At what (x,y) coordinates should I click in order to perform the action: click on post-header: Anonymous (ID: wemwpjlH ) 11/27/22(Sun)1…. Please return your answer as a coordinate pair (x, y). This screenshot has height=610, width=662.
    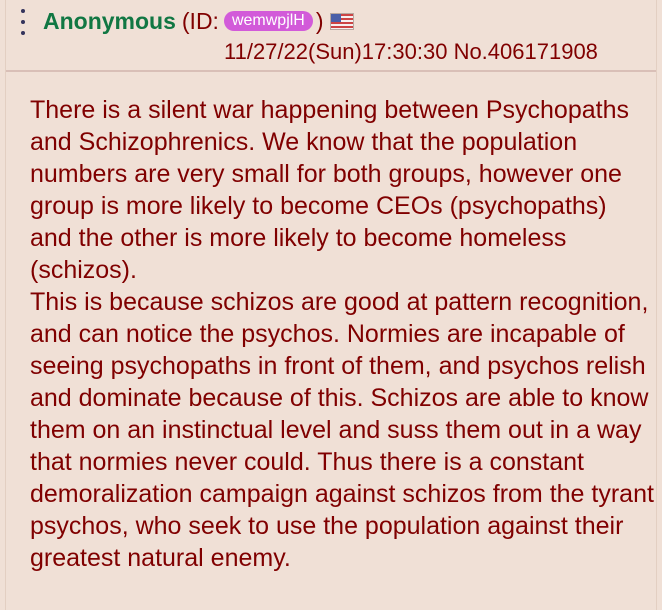
    Looking at the image, I should click on (331, 36).